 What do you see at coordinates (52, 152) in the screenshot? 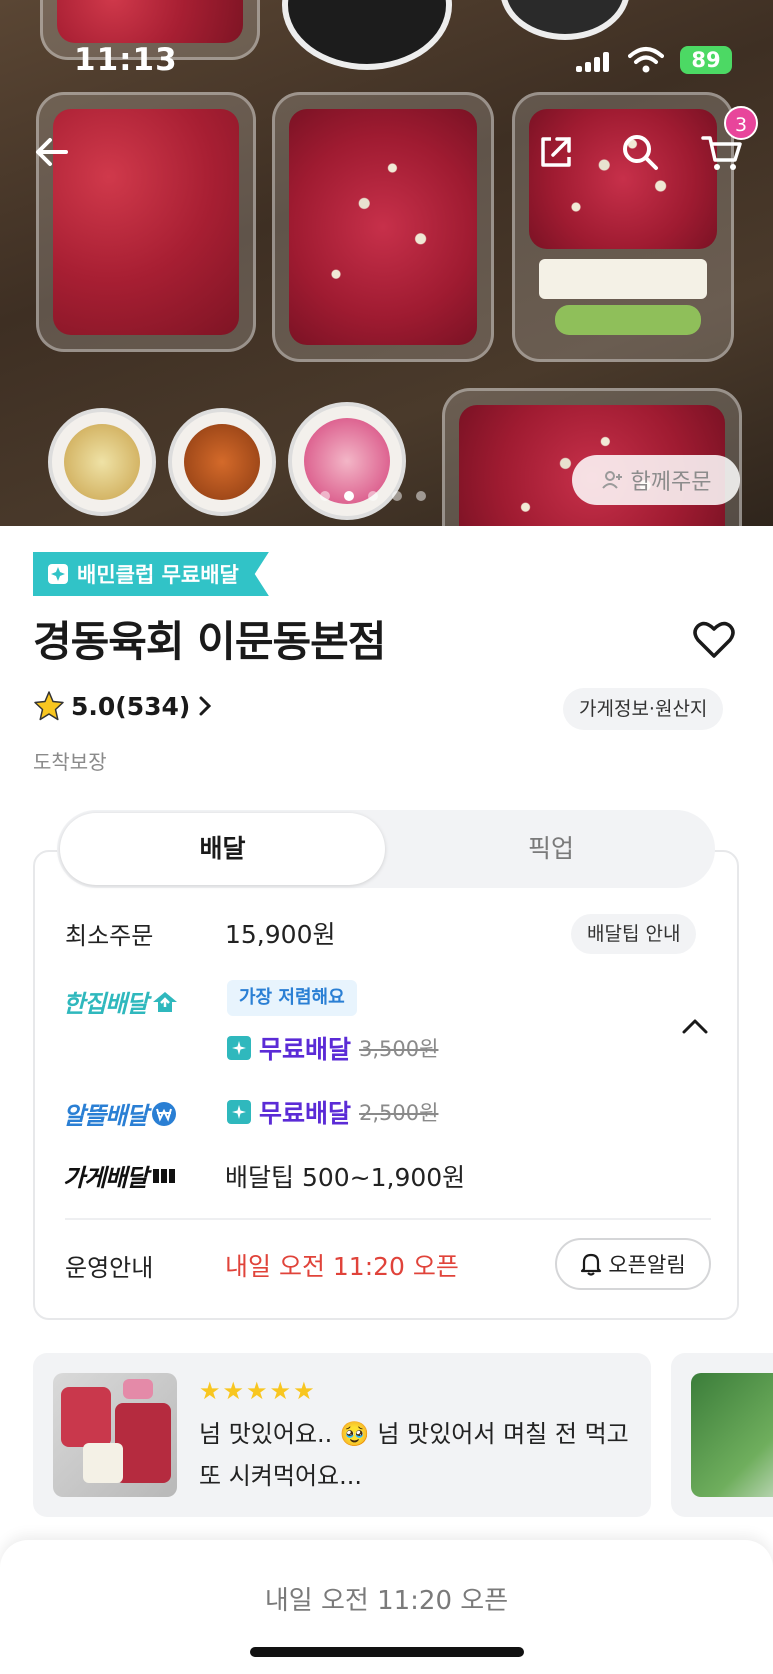
I see `back-icon` at bounding box center [52, 152].